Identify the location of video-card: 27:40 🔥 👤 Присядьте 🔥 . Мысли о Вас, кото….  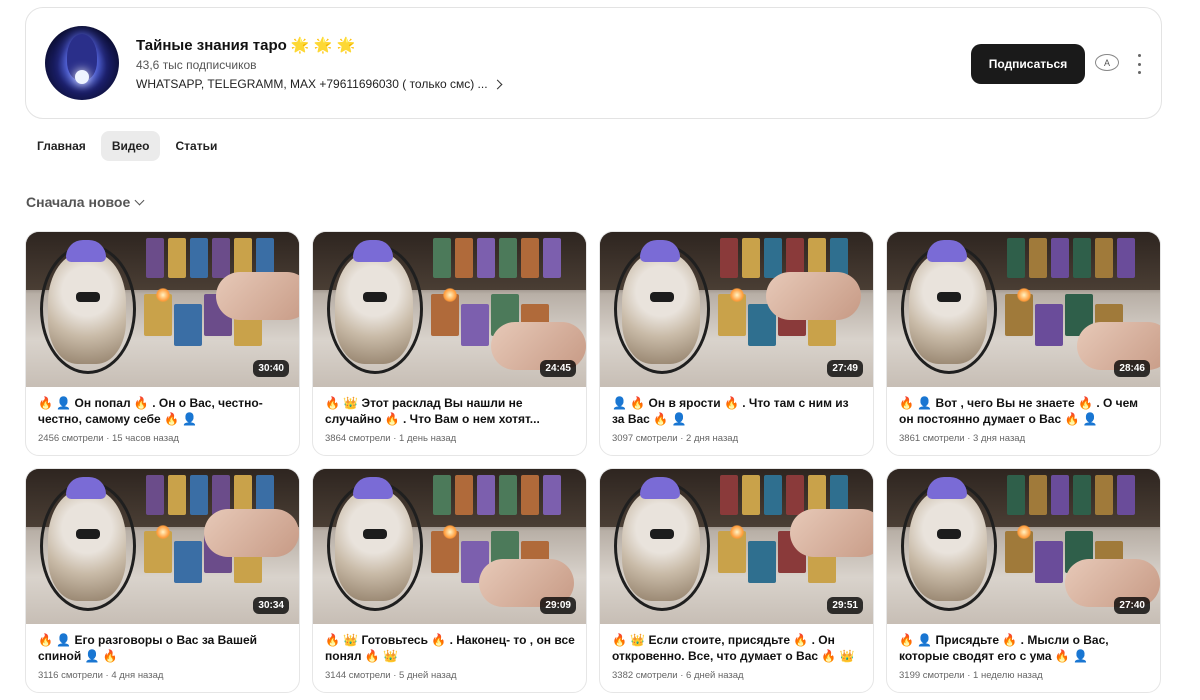
(1023, 580).